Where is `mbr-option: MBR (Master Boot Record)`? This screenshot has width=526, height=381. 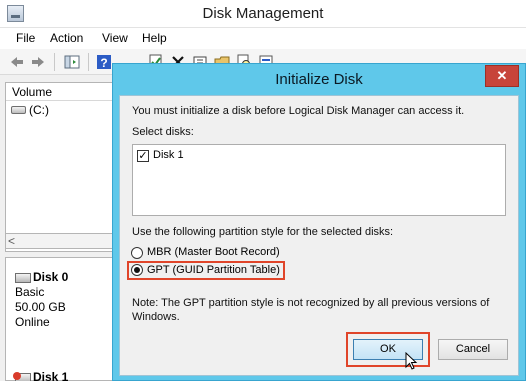
mbr-option: MBR (Master Boot Record) is located at coordinates (207, 253).